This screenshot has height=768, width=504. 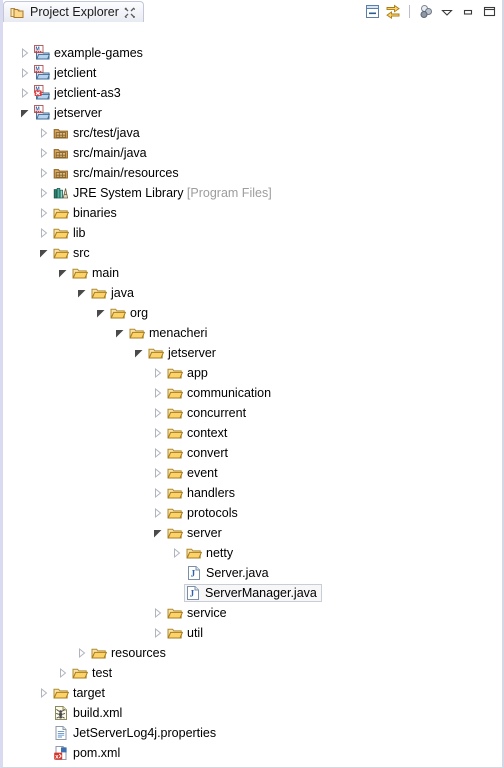 I want to click on tree-item: JRE System Library [Program Files], so click(x=164, y=193).